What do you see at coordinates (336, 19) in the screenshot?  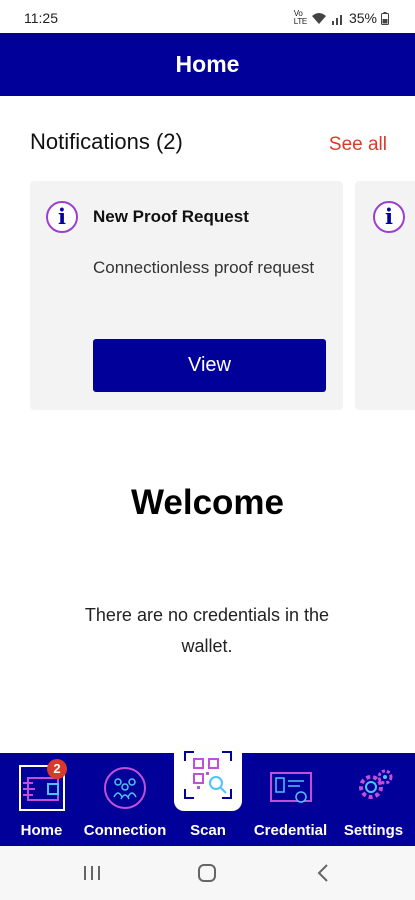 I see `signal-icon` at bounding box center [336, 19].